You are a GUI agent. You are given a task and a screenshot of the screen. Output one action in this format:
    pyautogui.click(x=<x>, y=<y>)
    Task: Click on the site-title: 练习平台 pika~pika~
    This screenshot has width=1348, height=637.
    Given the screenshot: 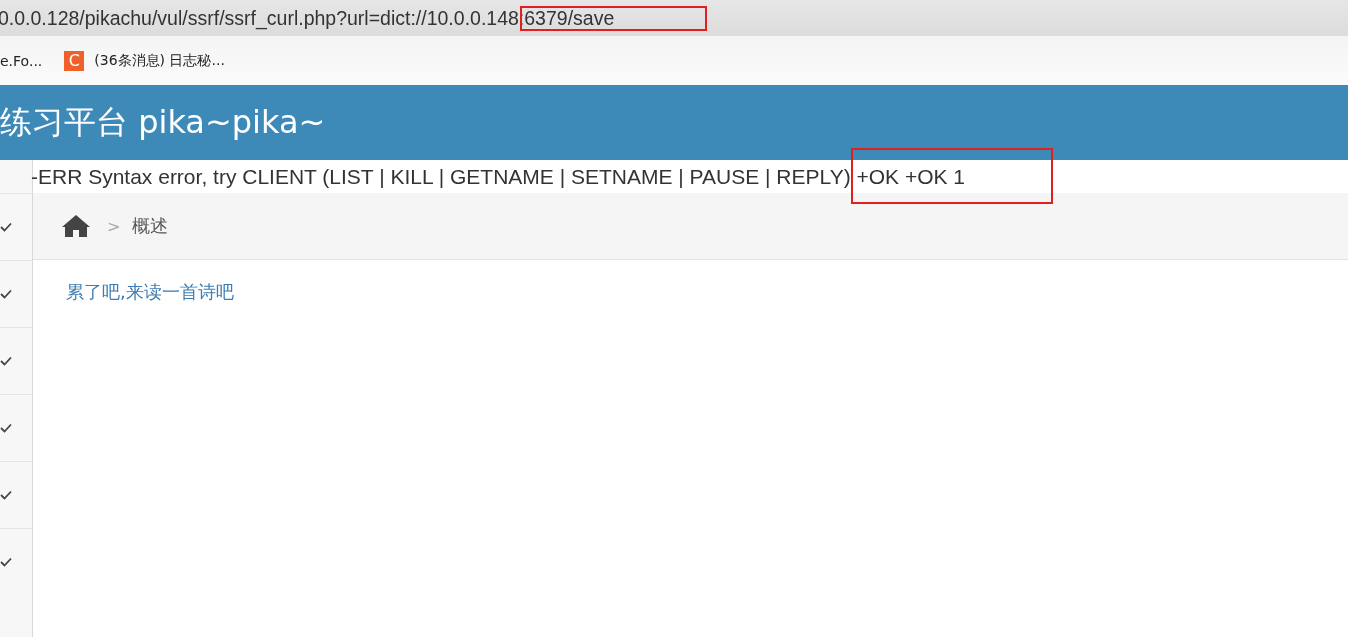 What is the action you would take?
    pyautogui.click(x=163, y=122)
    